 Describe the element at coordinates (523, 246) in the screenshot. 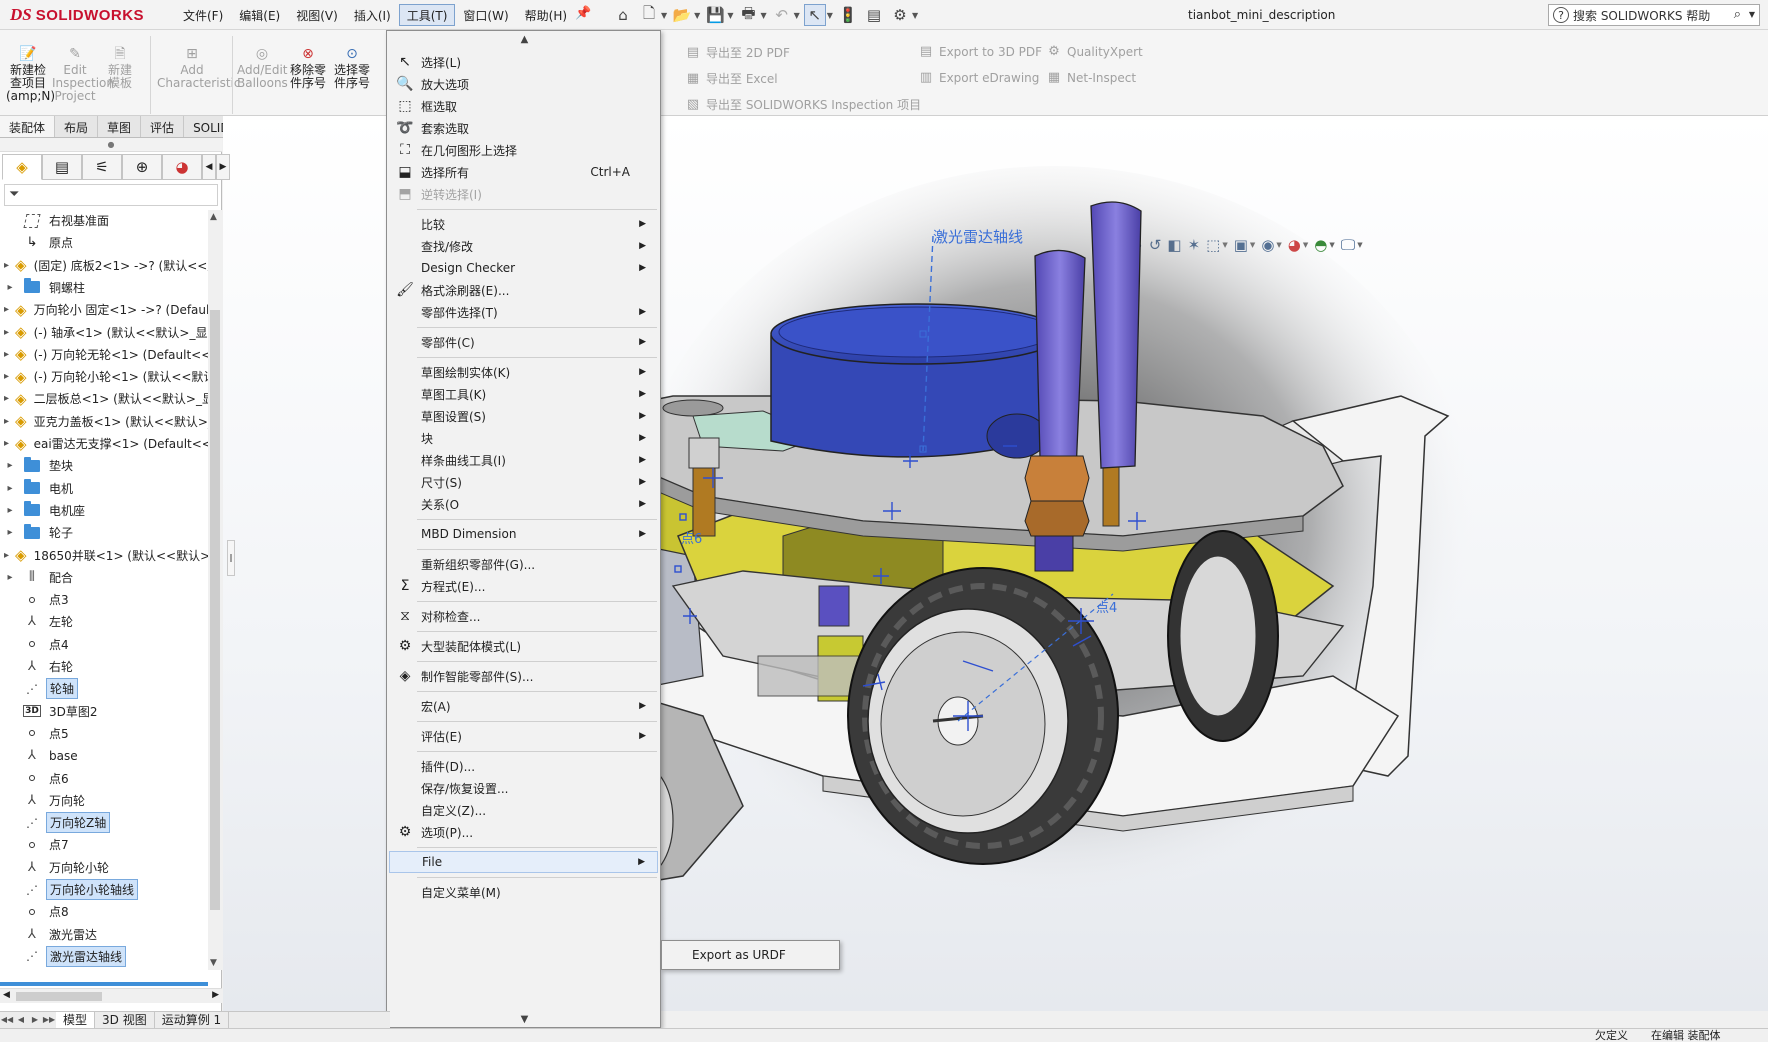

I see `tools-menu-item: 查找/修改 ▶` at that location.